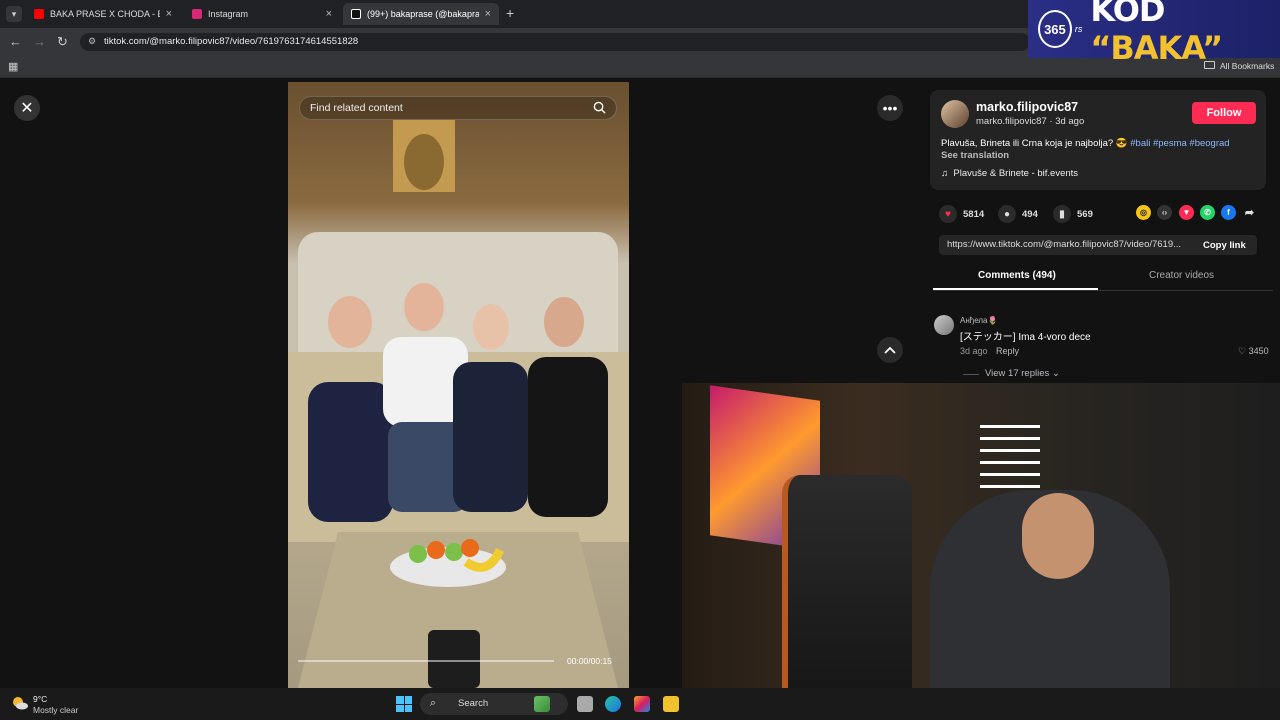  What do you see at coordinates (1242, 351) in the screenshot?
I see `heart-outline-icon: ♡` at bounding box center [1242, 351].